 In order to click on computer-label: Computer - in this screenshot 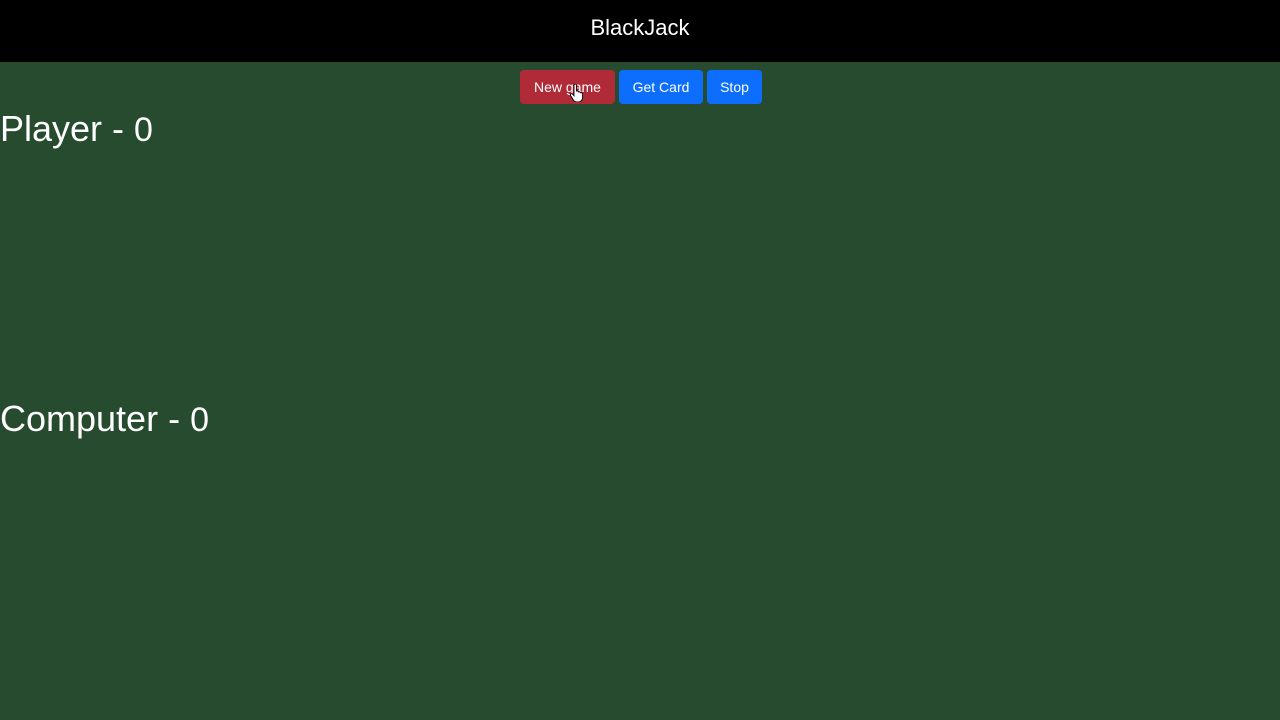, I will do `click(90, 418)`.